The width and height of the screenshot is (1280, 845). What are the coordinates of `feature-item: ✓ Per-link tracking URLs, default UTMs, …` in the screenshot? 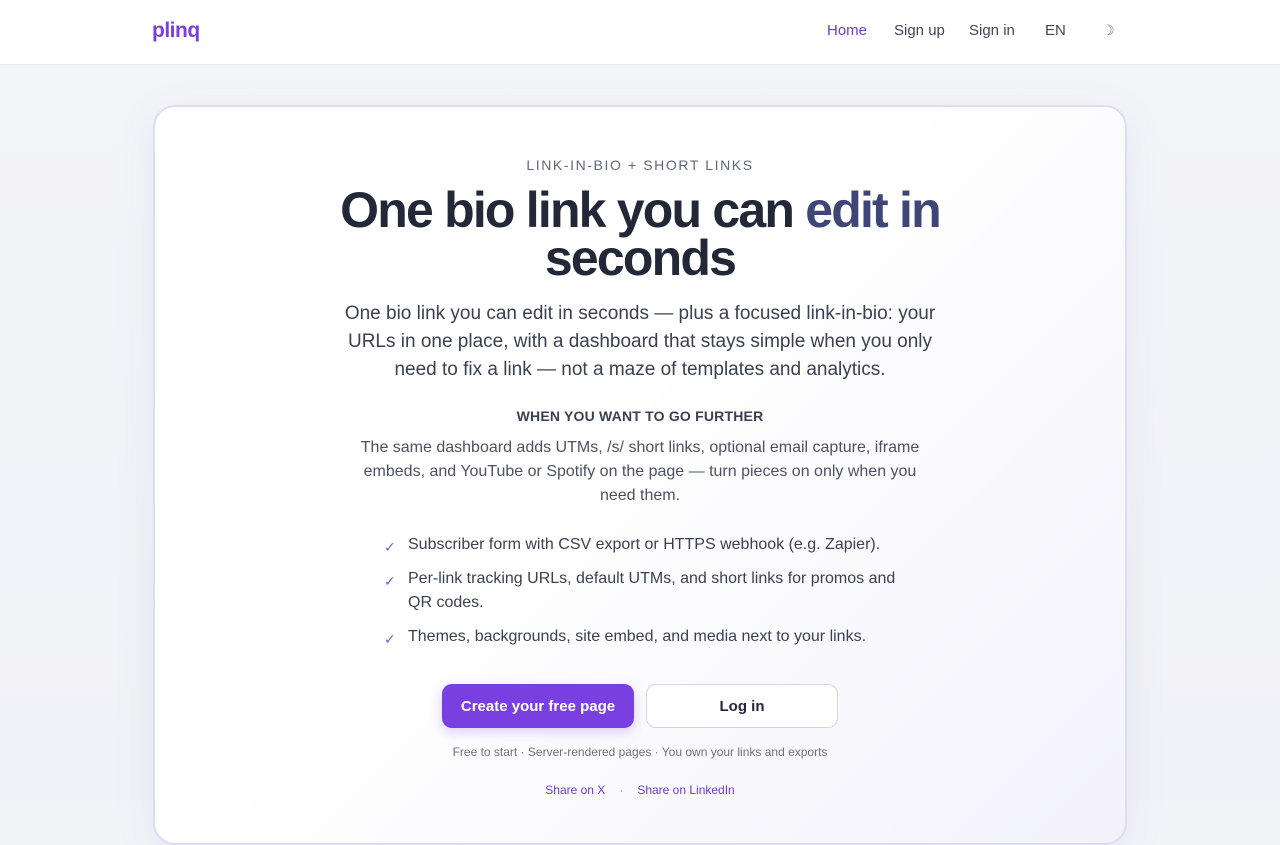 It's located at (644, 591).